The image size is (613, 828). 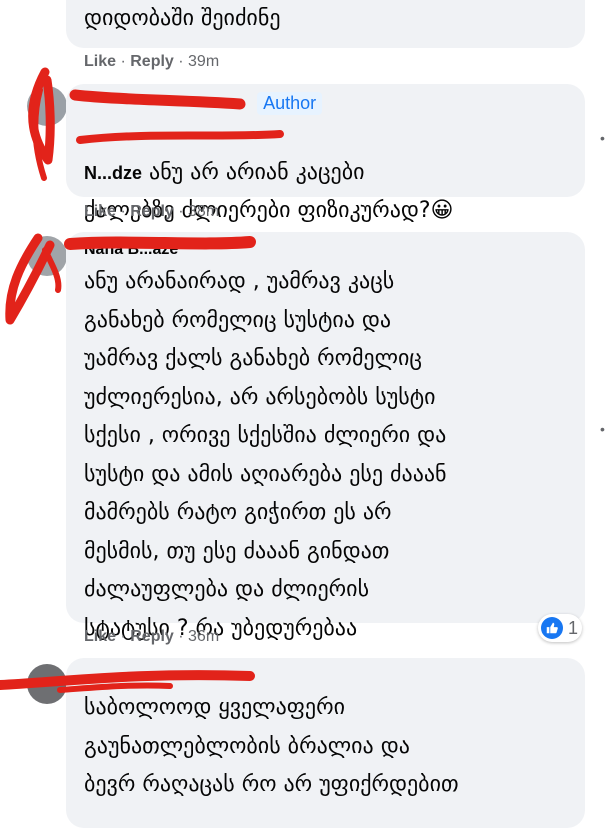 What do you see at coordinates (203, 211) in the screenshot?
I see `timestamp: 38m` at bounding box center [203, 211].